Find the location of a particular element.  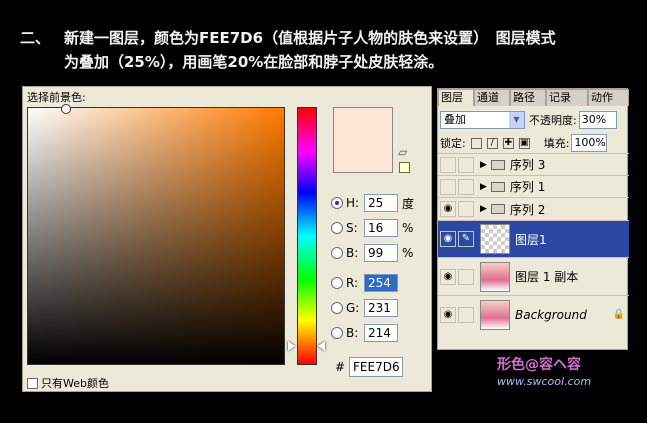

layer-row-group-3: ▶ 序列 3 is located at coordinates (533, 164).